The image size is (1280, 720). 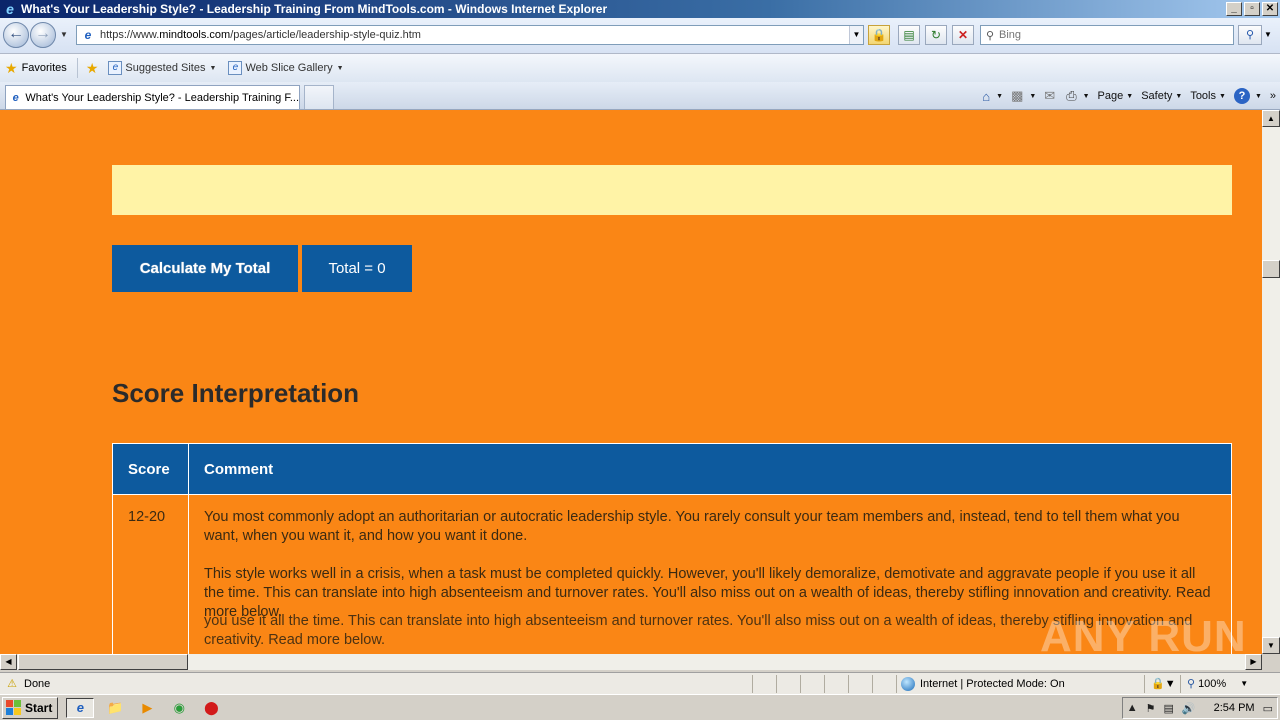 I want to click on favorites-button: ★ Favorites, so click(x=41, y=68).